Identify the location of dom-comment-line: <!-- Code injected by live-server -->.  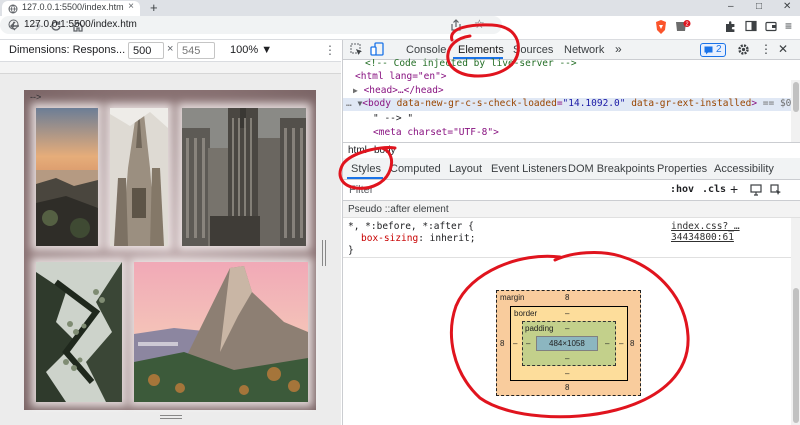
(471, 63).